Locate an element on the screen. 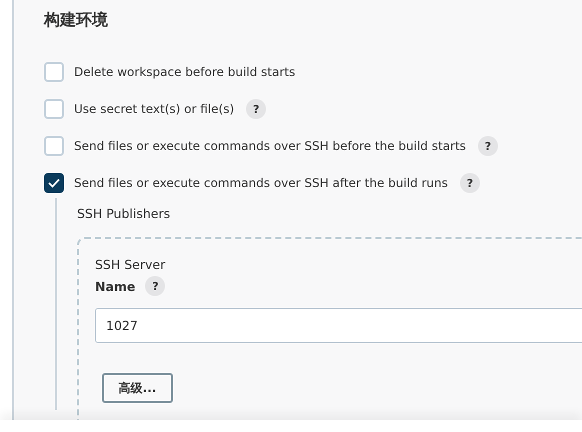 The image size is (582, 432). option-label: Delete workspace before build starts is located at coordinates (185, 72).